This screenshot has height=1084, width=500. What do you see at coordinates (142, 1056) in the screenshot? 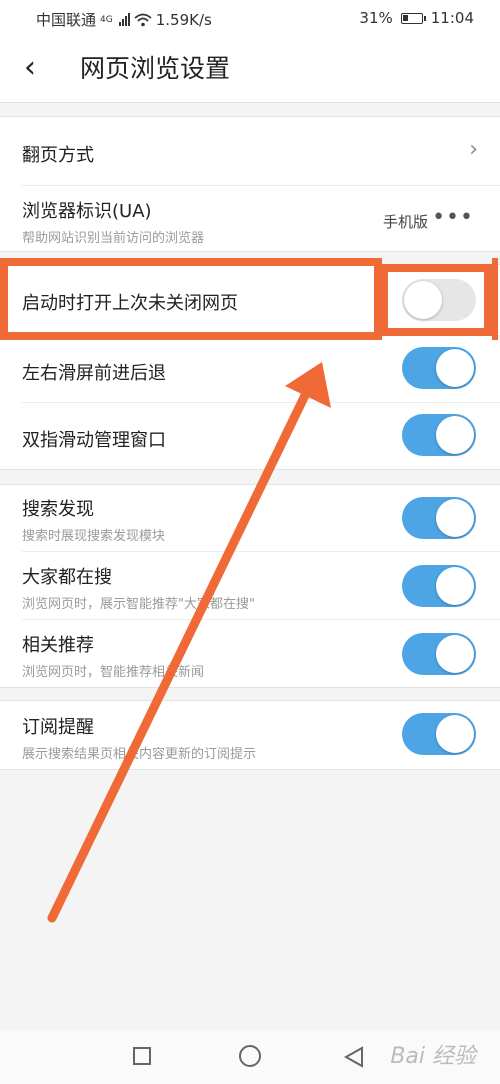
I see `recent-apps-icon` at bounding box center [142, 1056].